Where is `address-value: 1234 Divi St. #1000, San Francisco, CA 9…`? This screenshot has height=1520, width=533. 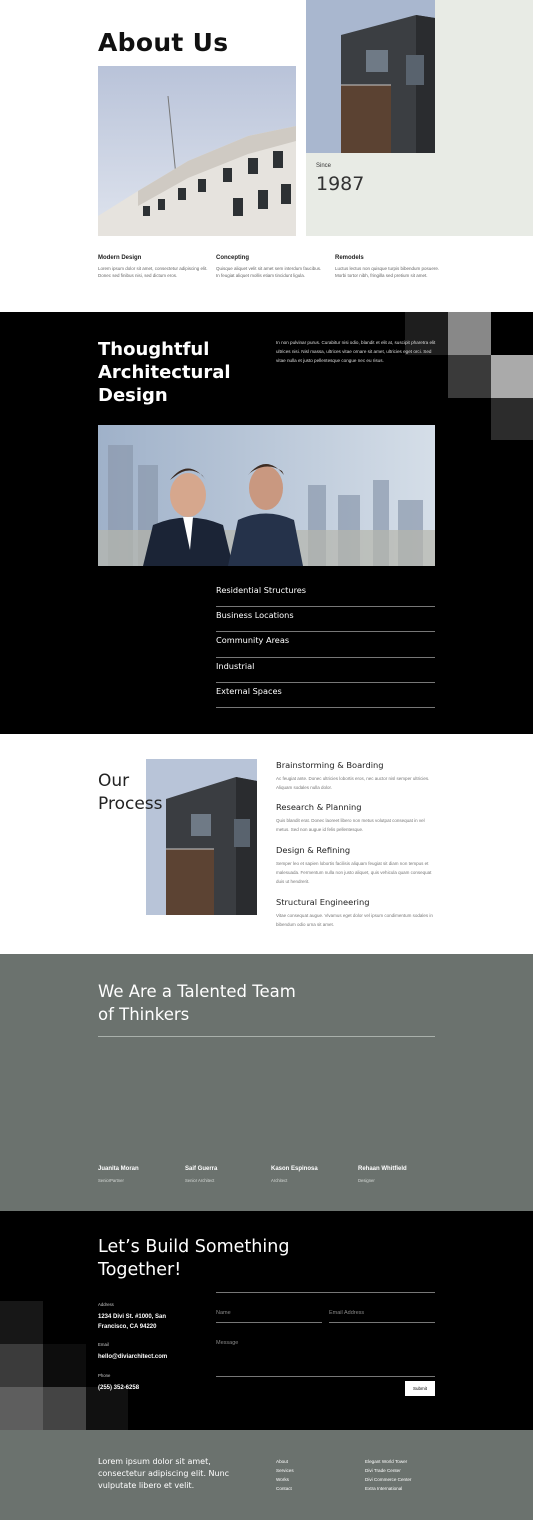 address-value: 1234 Divi St. #1000, San Francisco, CA 9… is located at coordinates (132, 1322).